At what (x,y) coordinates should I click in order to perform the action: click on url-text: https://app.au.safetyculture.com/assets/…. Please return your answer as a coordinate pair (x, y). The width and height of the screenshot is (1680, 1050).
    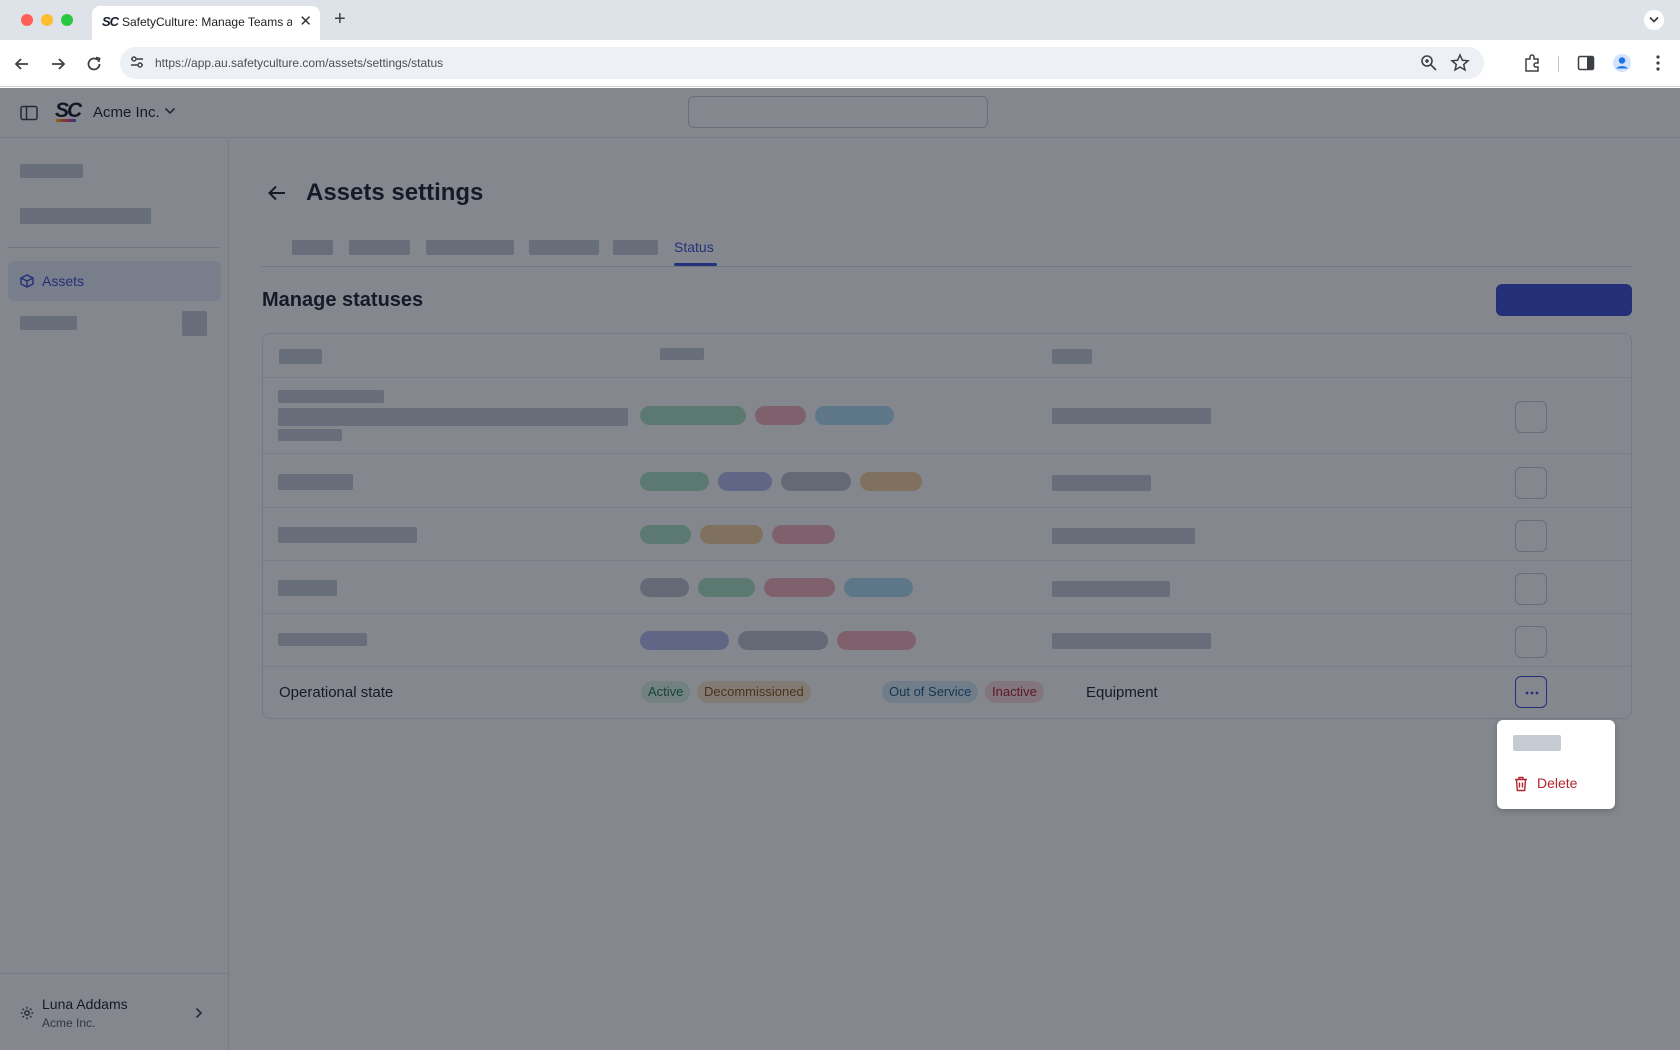
    Looking at the image, I should click on (299, 63).